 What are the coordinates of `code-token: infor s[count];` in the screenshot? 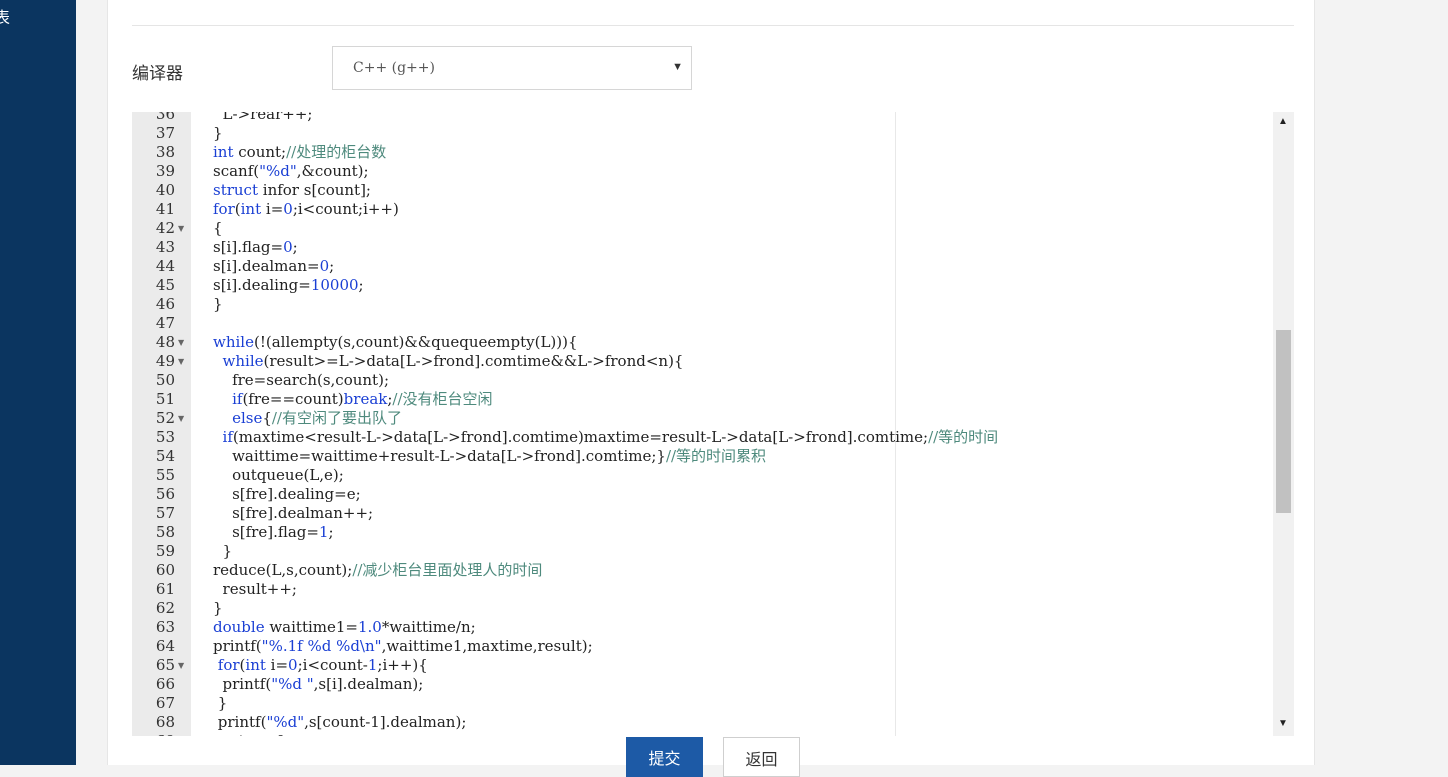 It's located at (314, 190).